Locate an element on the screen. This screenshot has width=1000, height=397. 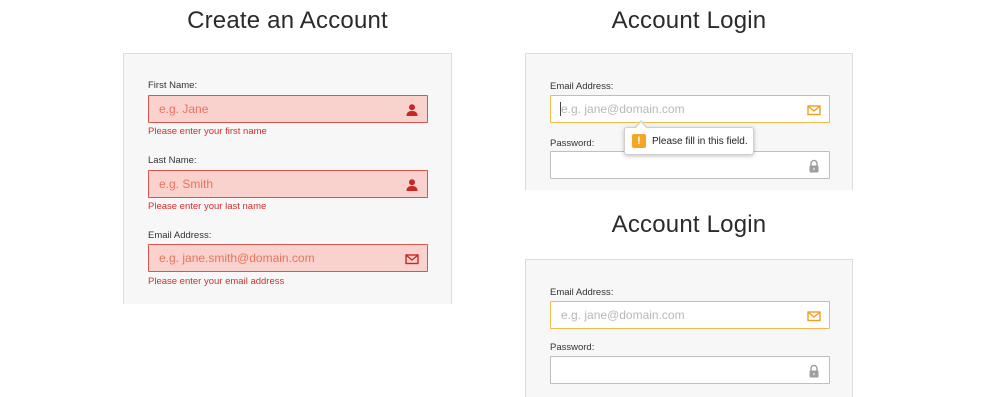
validation-tooltip: ! Please fill in this field. is located at coordinates (689, 137).